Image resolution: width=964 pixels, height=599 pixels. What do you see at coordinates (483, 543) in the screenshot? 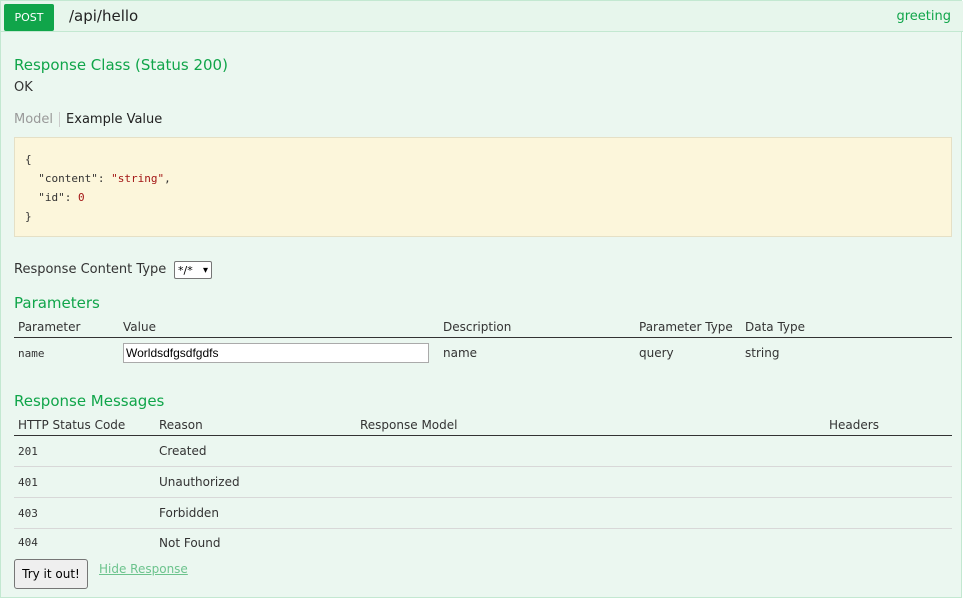
I see `table-row: 404 Not Found` at bounding box center [483, 543].